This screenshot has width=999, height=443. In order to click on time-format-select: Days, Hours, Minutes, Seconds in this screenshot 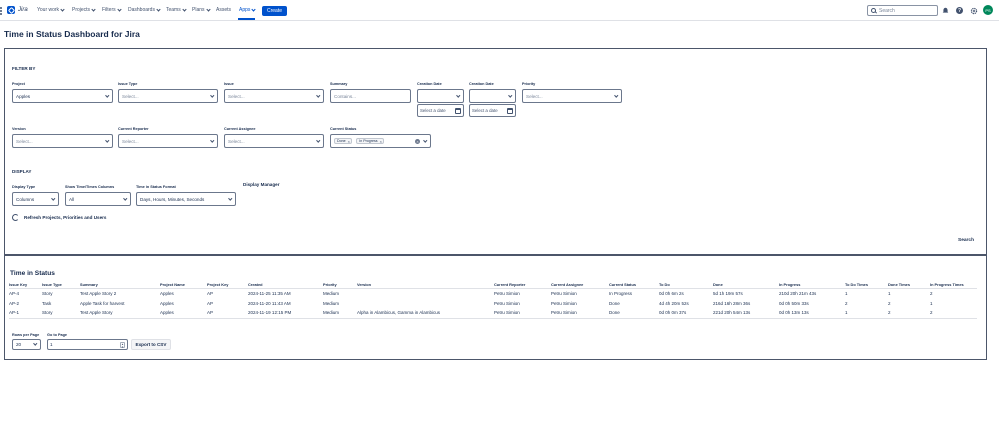, I will do `click(186, 199)`.